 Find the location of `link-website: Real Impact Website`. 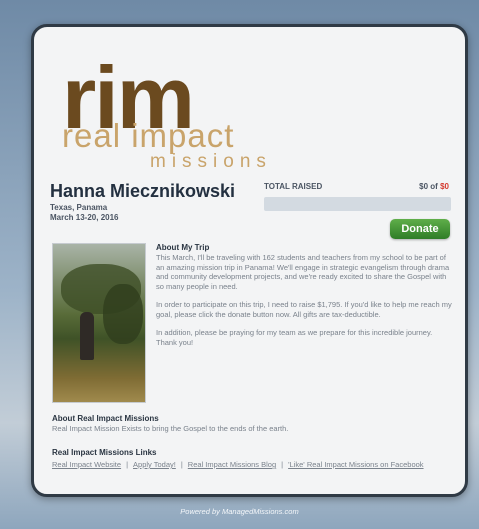

link-website: Real Impact Website is located at coordinates (86, 464).